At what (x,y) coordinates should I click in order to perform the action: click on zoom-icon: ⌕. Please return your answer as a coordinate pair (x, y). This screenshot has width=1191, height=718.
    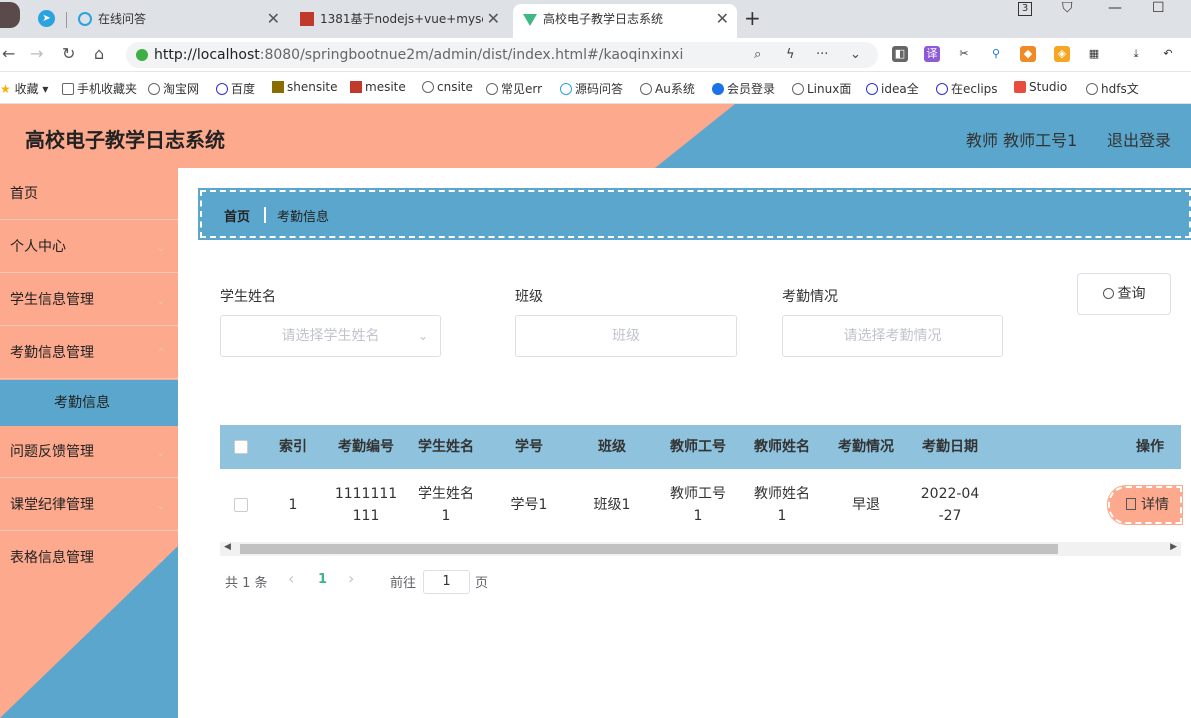
    Looking at the image, I should click on (757, 55).